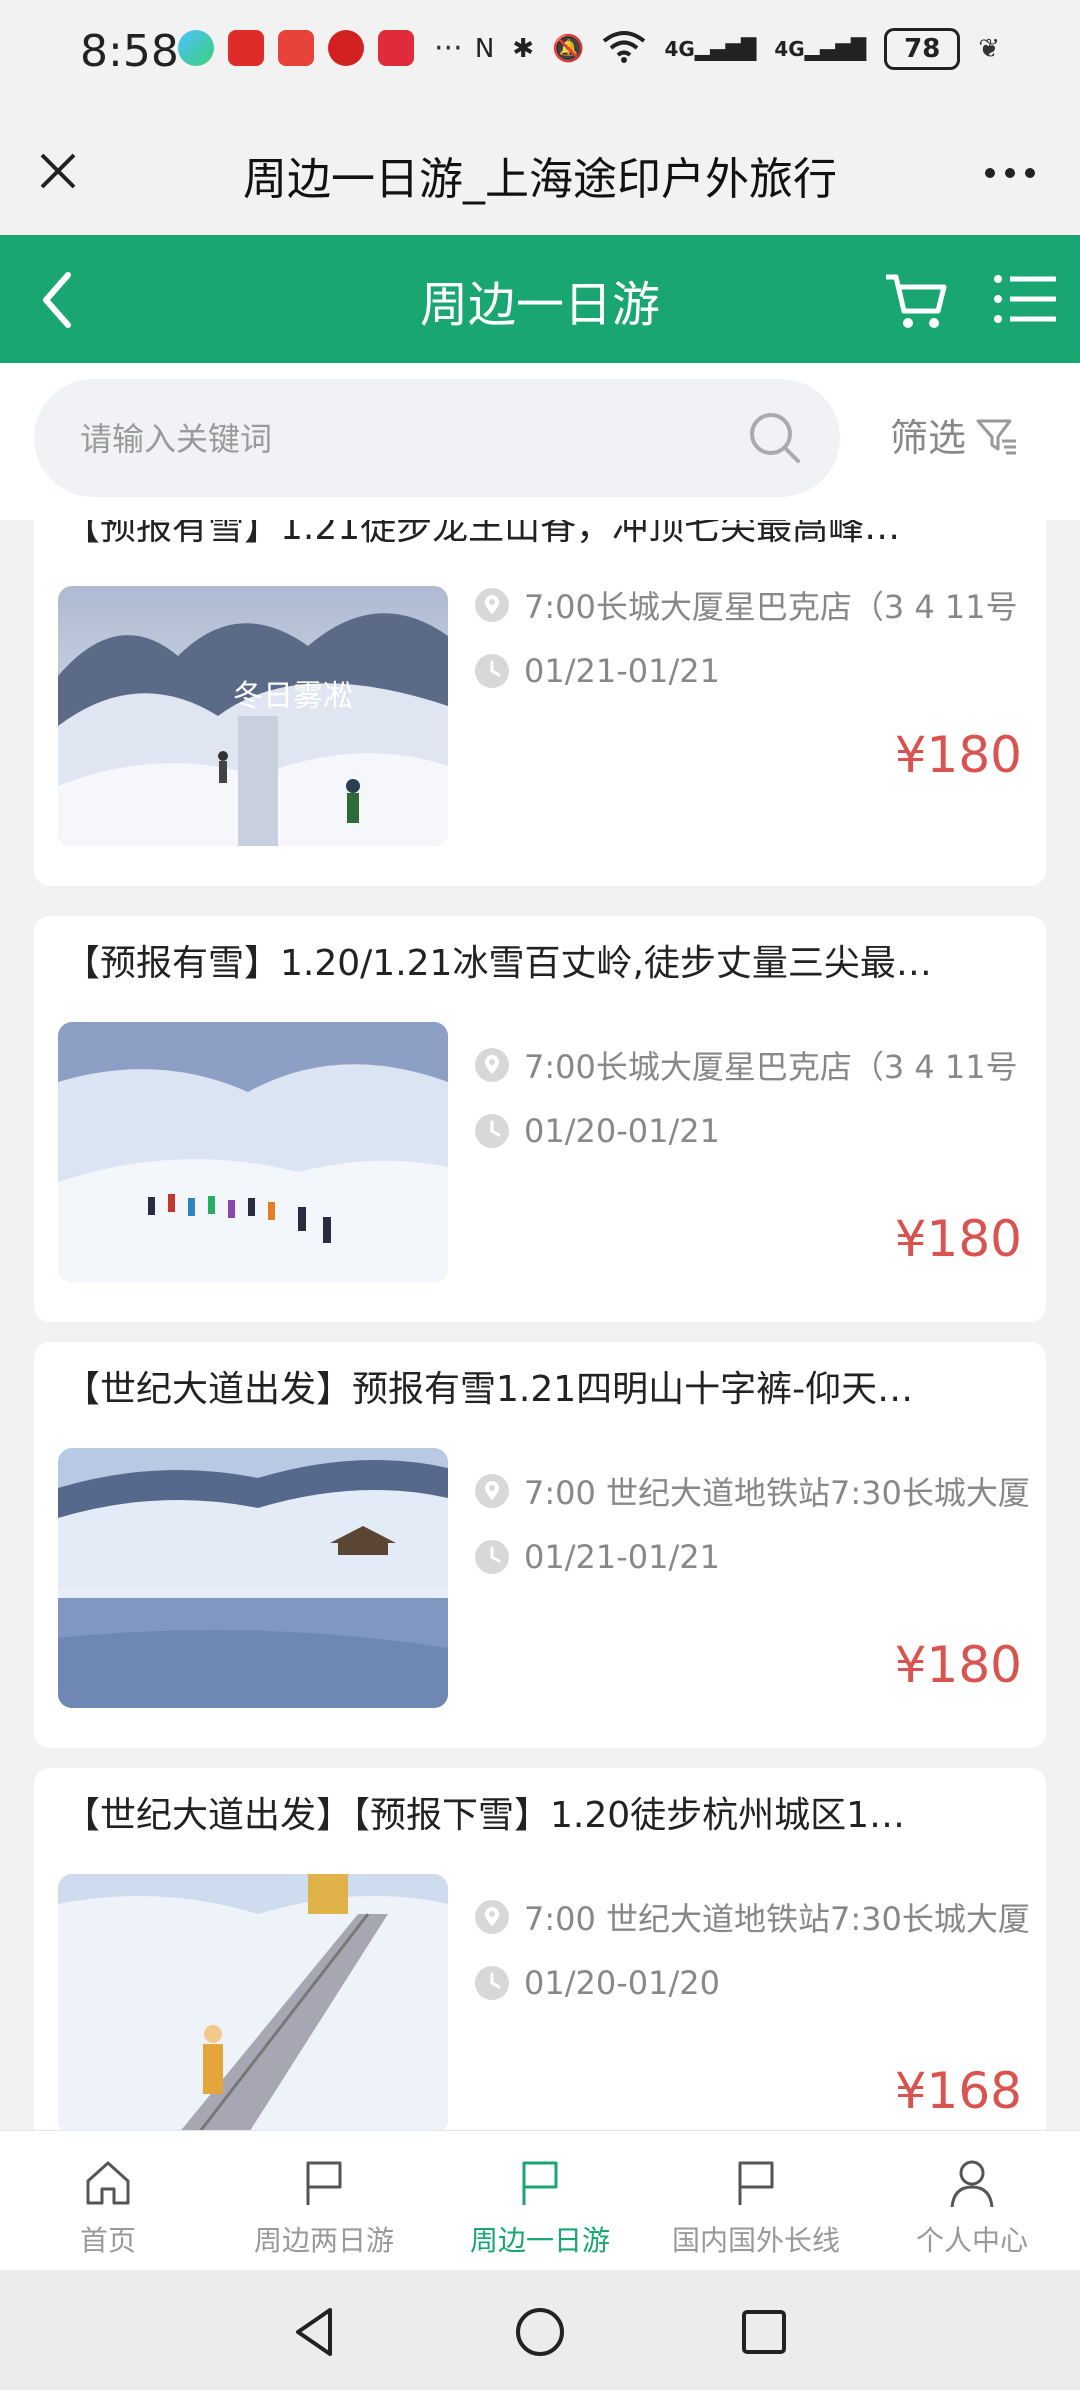 This screenshot has width=1080, height=2390. I want to click on status-bar: 8:58 ··· N ✱ 🔕 4G▂▄▆█ 4G▂▄▆█ 78 ❦, so click(540, 52).